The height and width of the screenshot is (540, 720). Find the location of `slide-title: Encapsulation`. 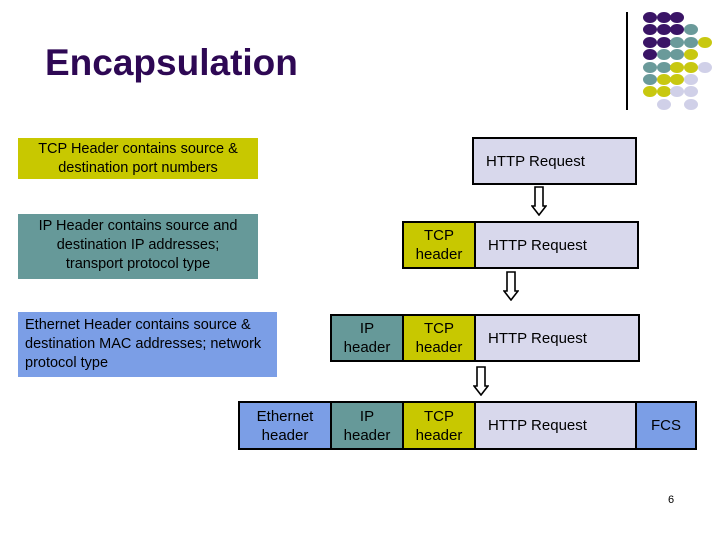

slide-title: Encapsulation is located at coordinates (171, 62).